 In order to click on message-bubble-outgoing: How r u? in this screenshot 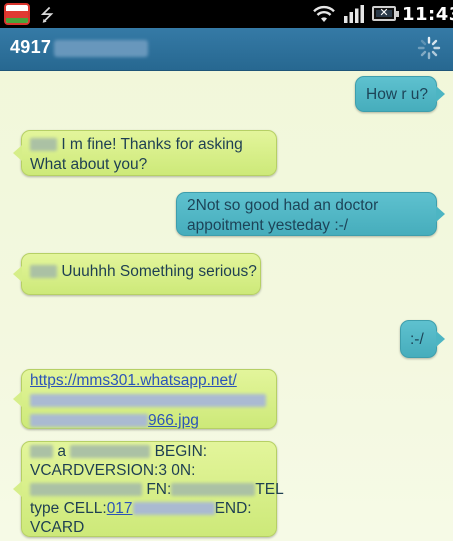, I will do `click(400, 94)`.